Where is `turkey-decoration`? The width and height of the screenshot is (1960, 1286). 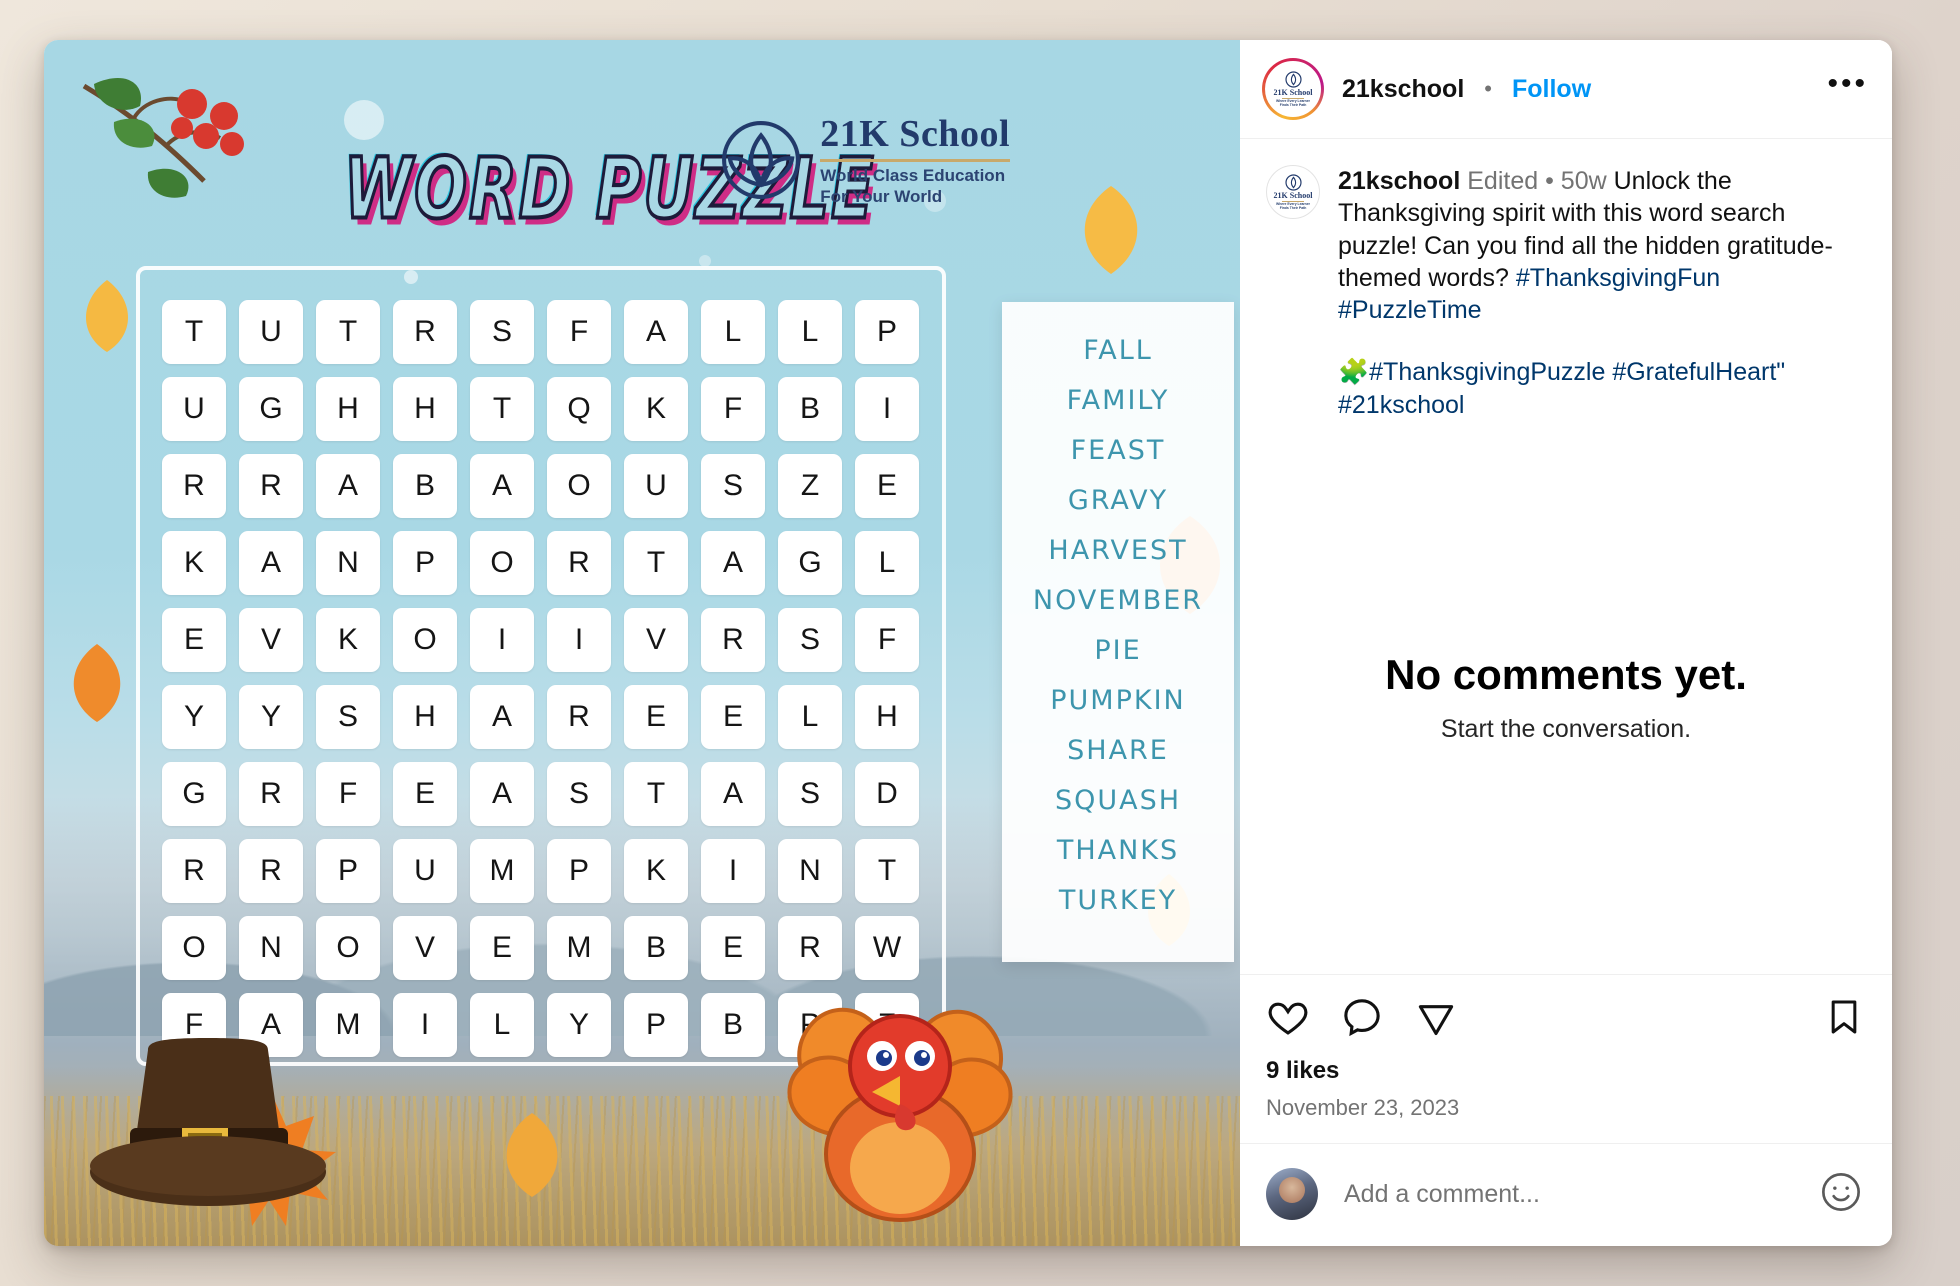
turkey-decoration is located at coordinates (900, 1114).